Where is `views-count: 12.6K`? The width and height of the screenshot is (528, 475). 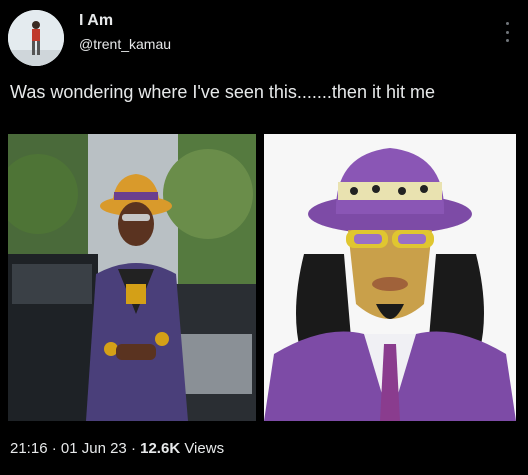 views-count: 12.6K is located at coordinates (160, 448).